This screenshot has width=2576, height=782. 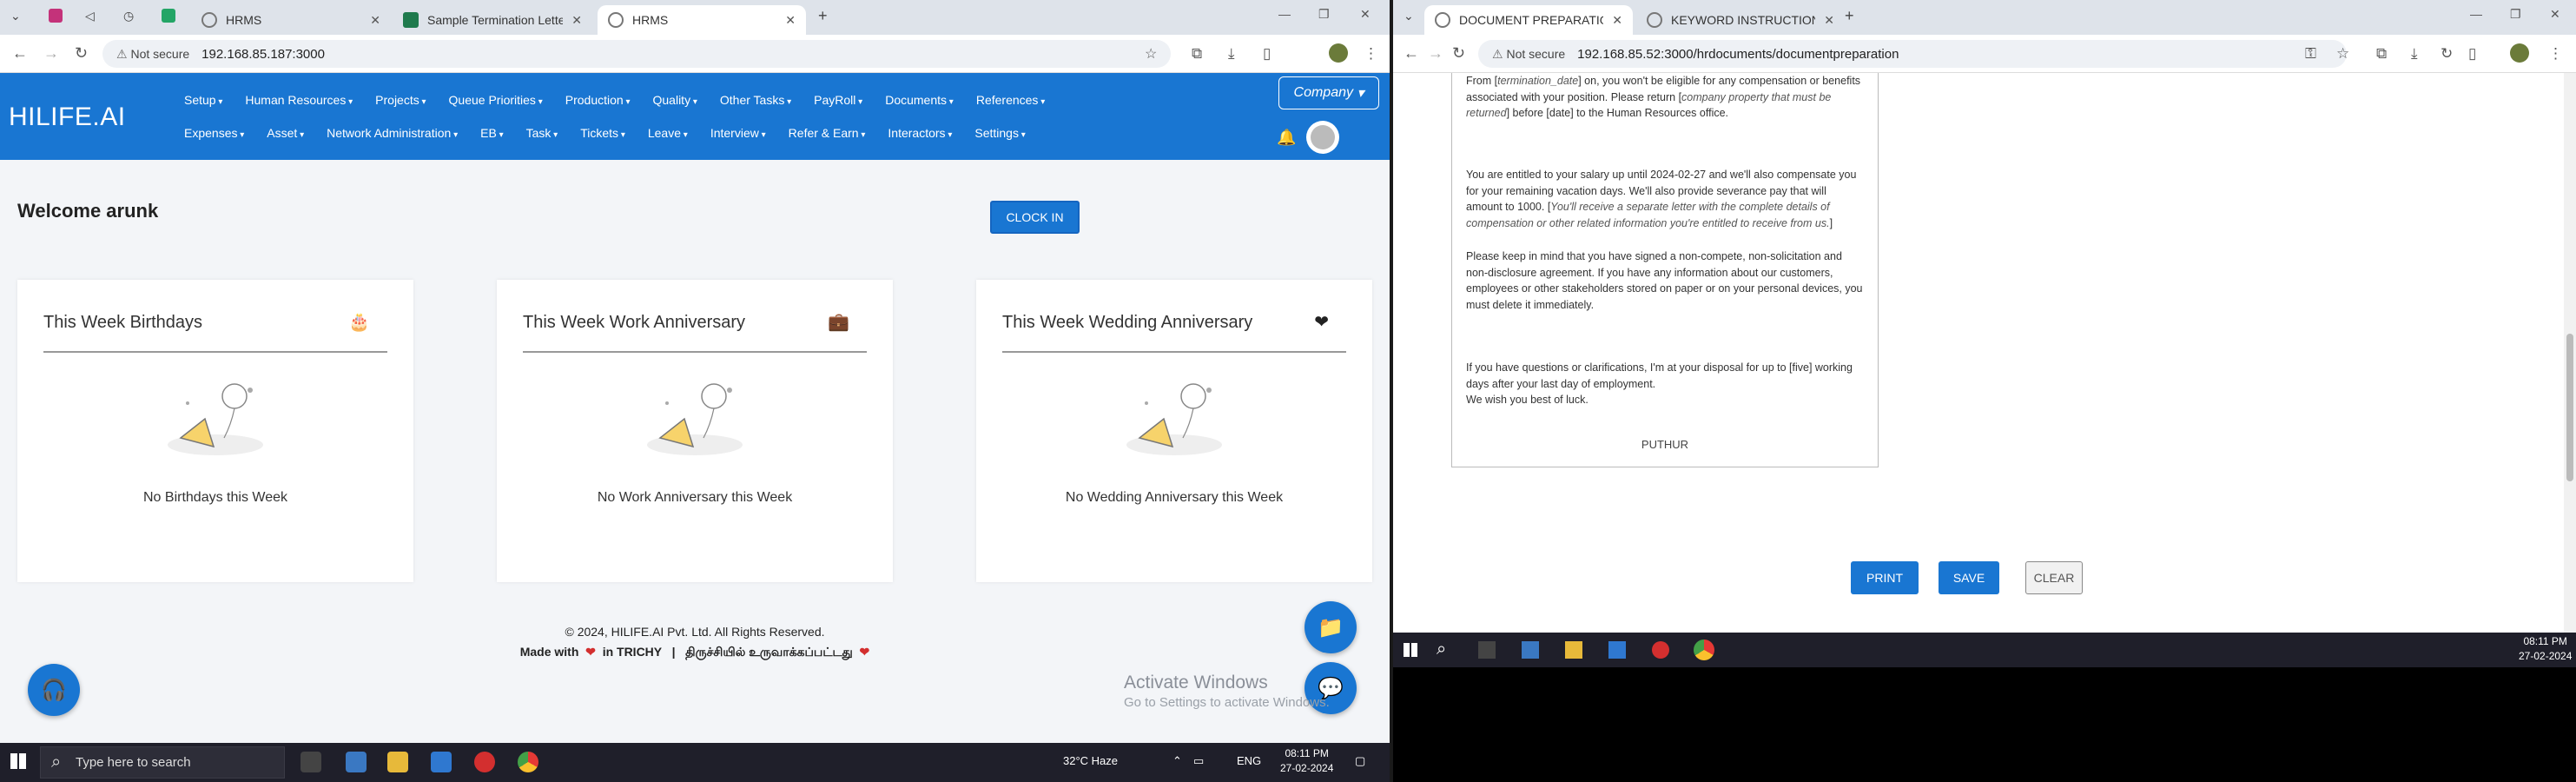 I want to click on tab-termination-letter: Sample Termination Letter to Em ✕, so click(x=493, y=20).